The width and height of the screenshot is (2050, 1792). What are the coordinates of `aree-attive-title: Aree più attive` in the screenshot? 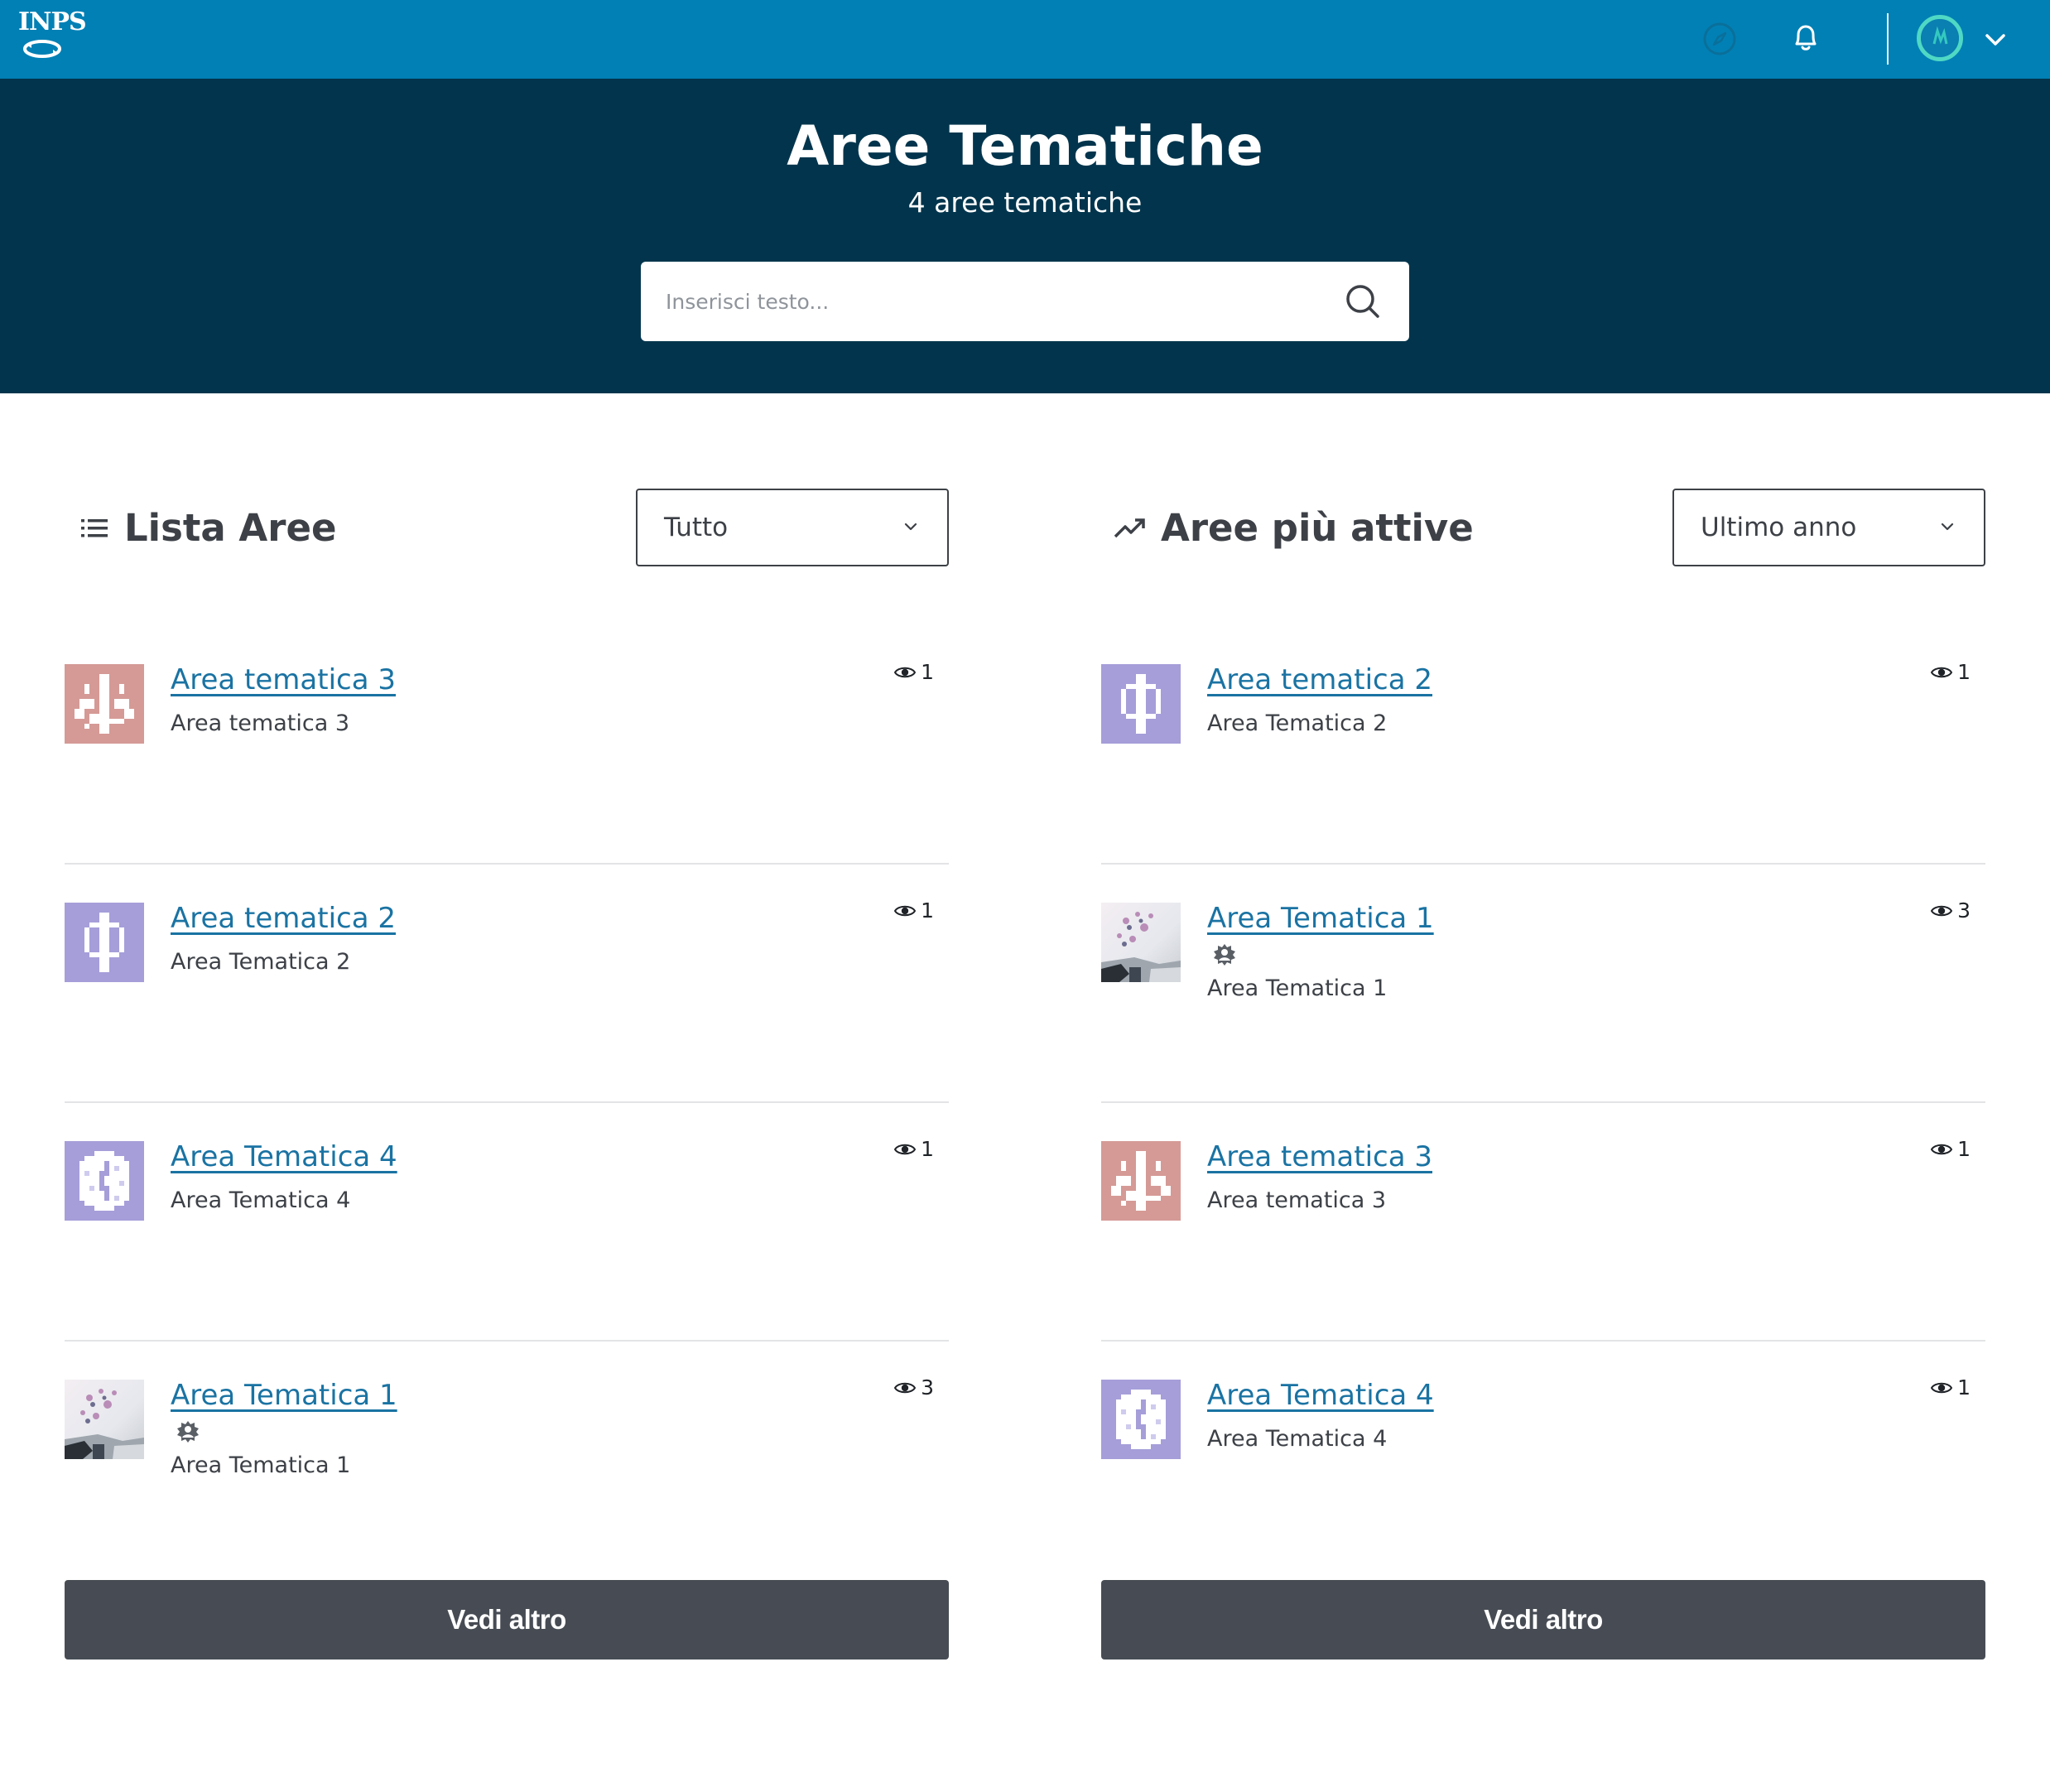 It's located at (1317, 528).